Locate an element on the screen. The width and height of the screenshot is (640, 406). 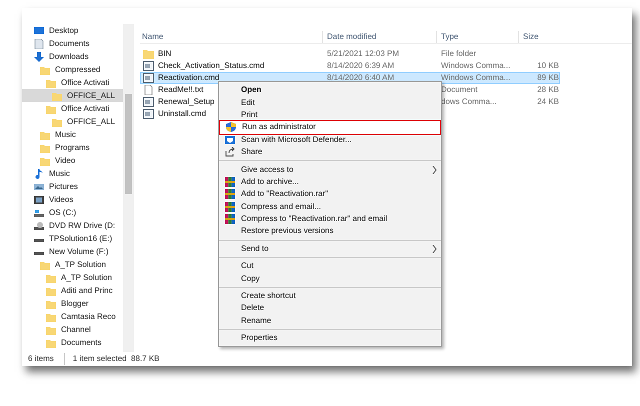
date-modified: 8/14/2020 6:39 AM is located at coordinates (360, 65).